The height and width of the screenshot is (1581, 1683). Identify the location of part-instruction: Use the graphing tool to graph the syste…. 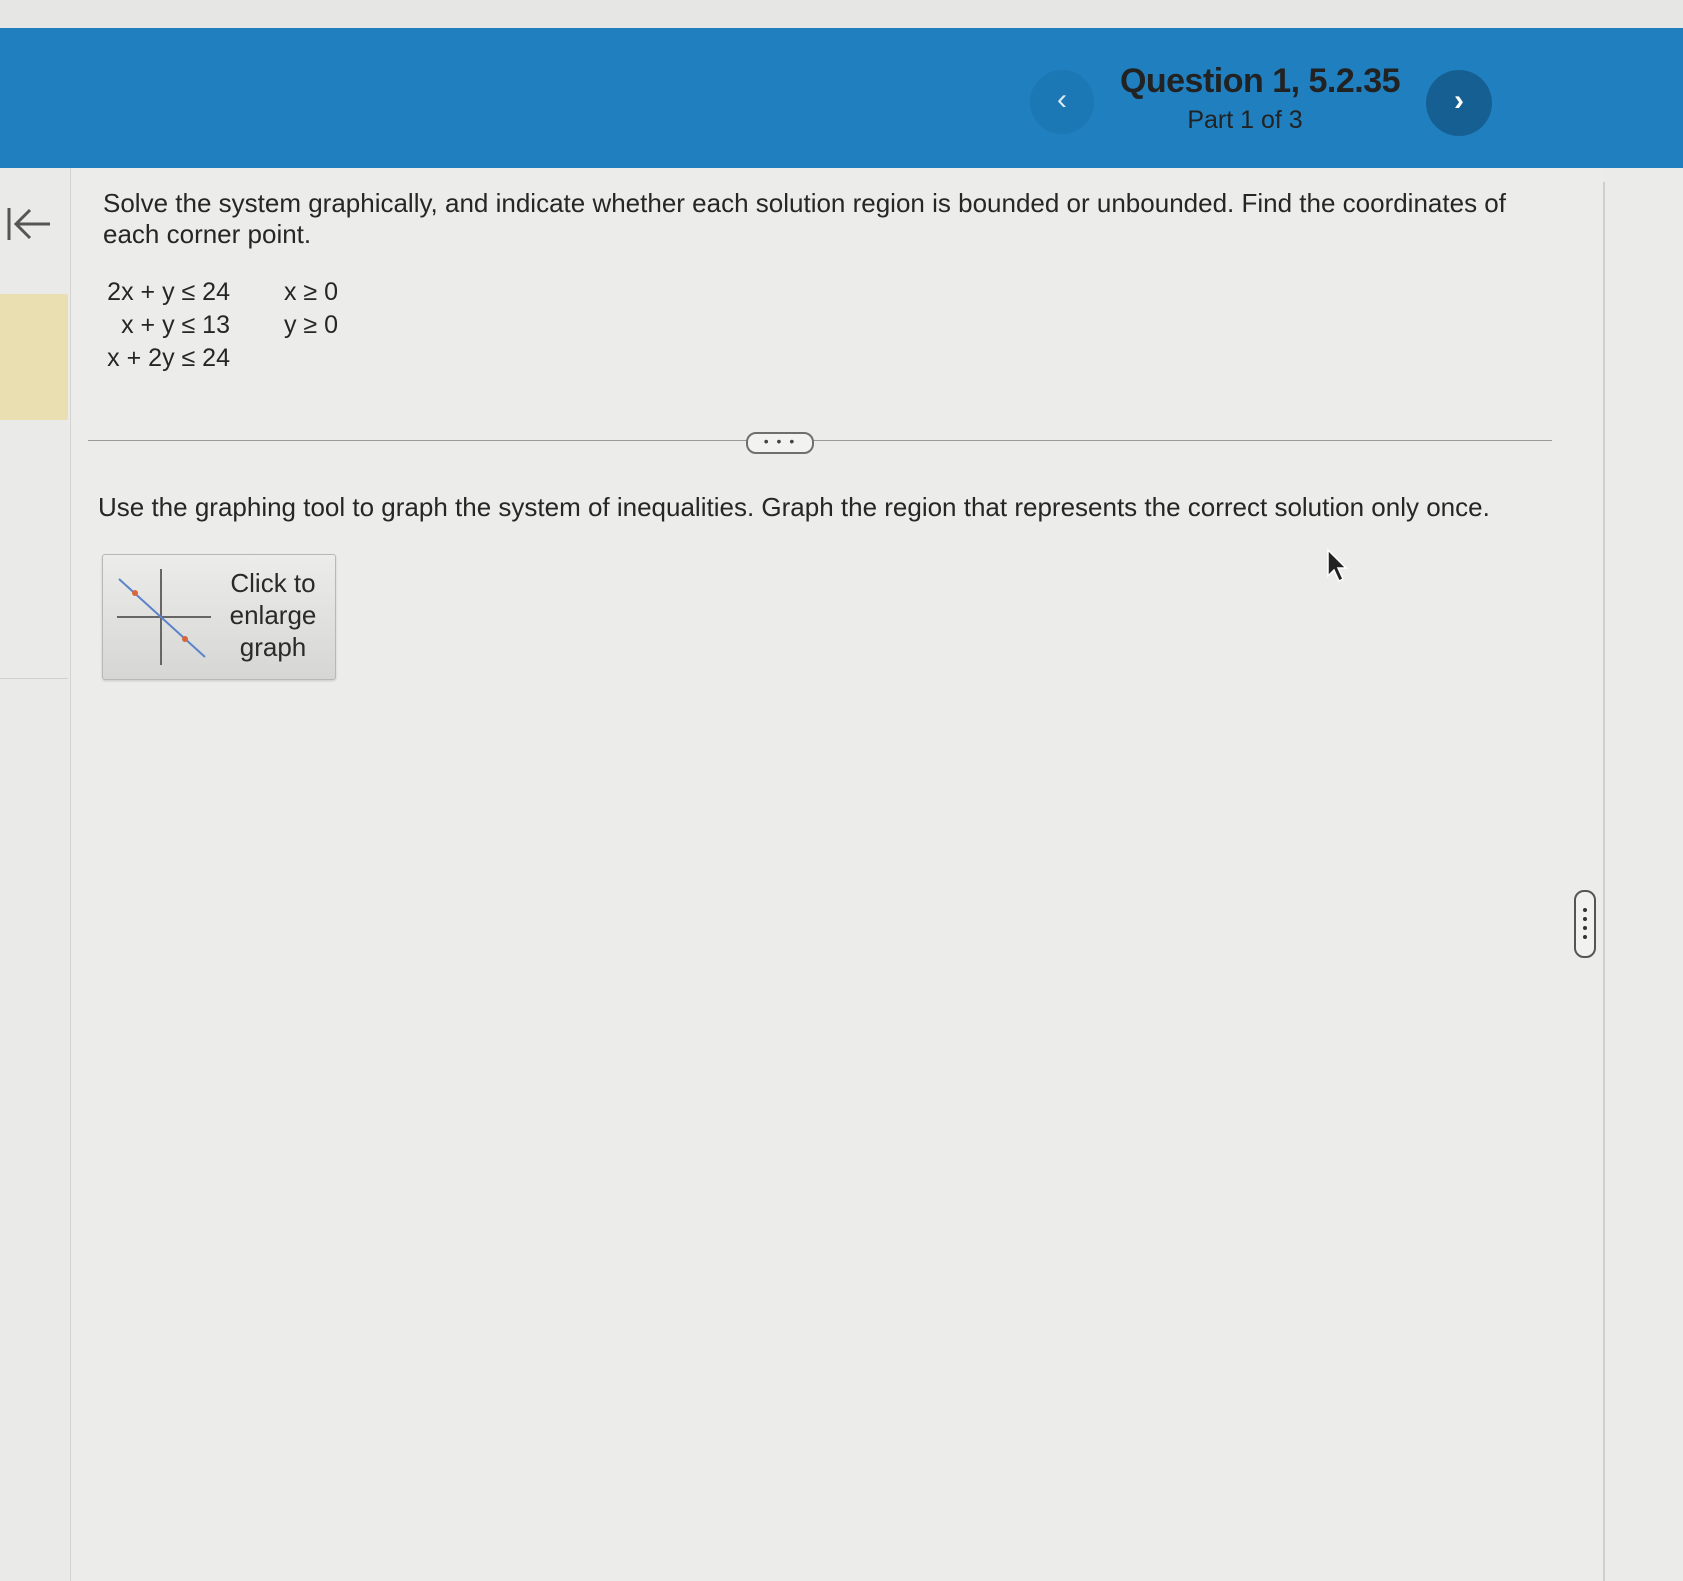
(794, 507).